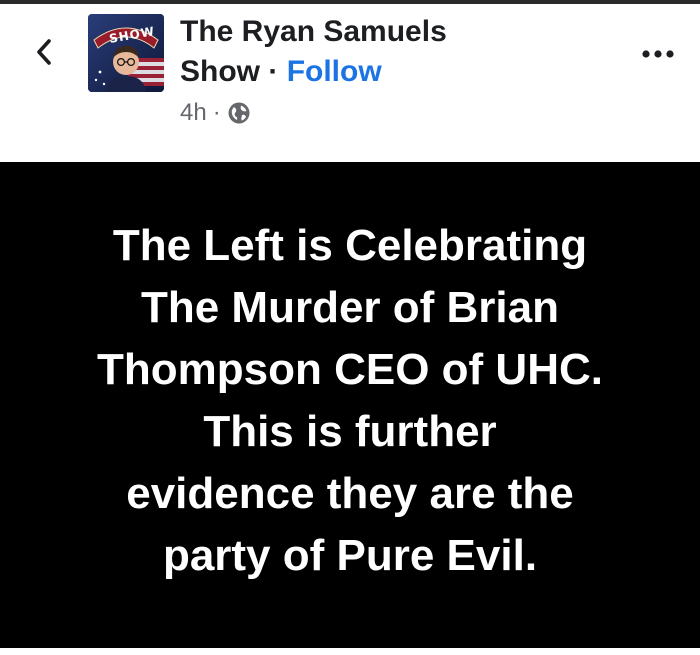 The width and height of the screenshot is (700, 655). I want to click on globe-icon, so click(239, 113).